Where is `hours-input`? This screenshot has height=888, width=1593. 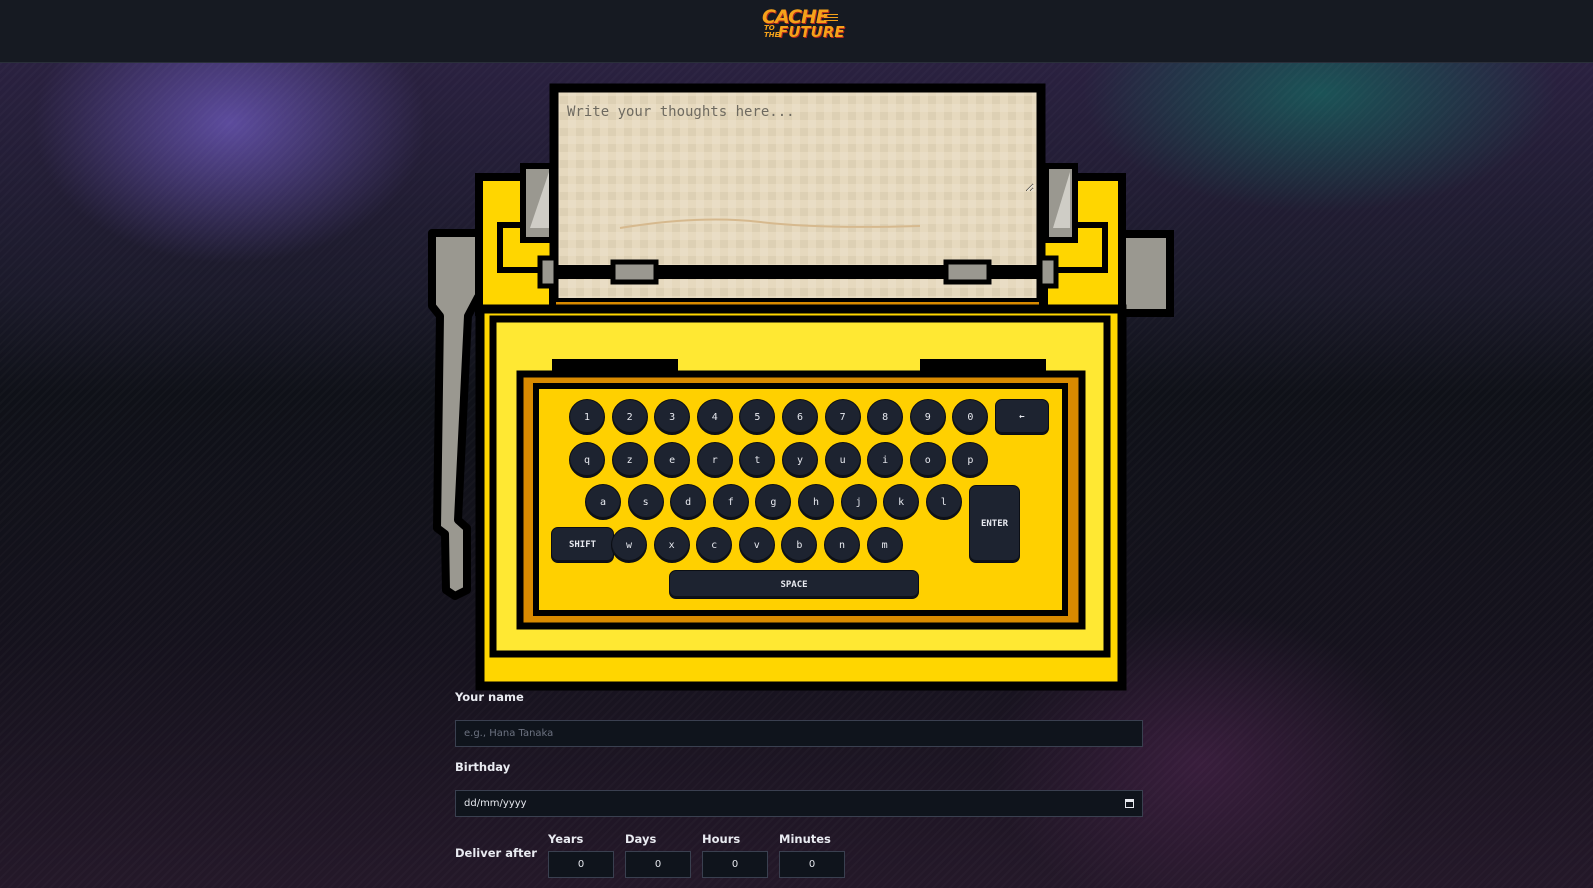 hours-input is located at coordinates (735, 864).